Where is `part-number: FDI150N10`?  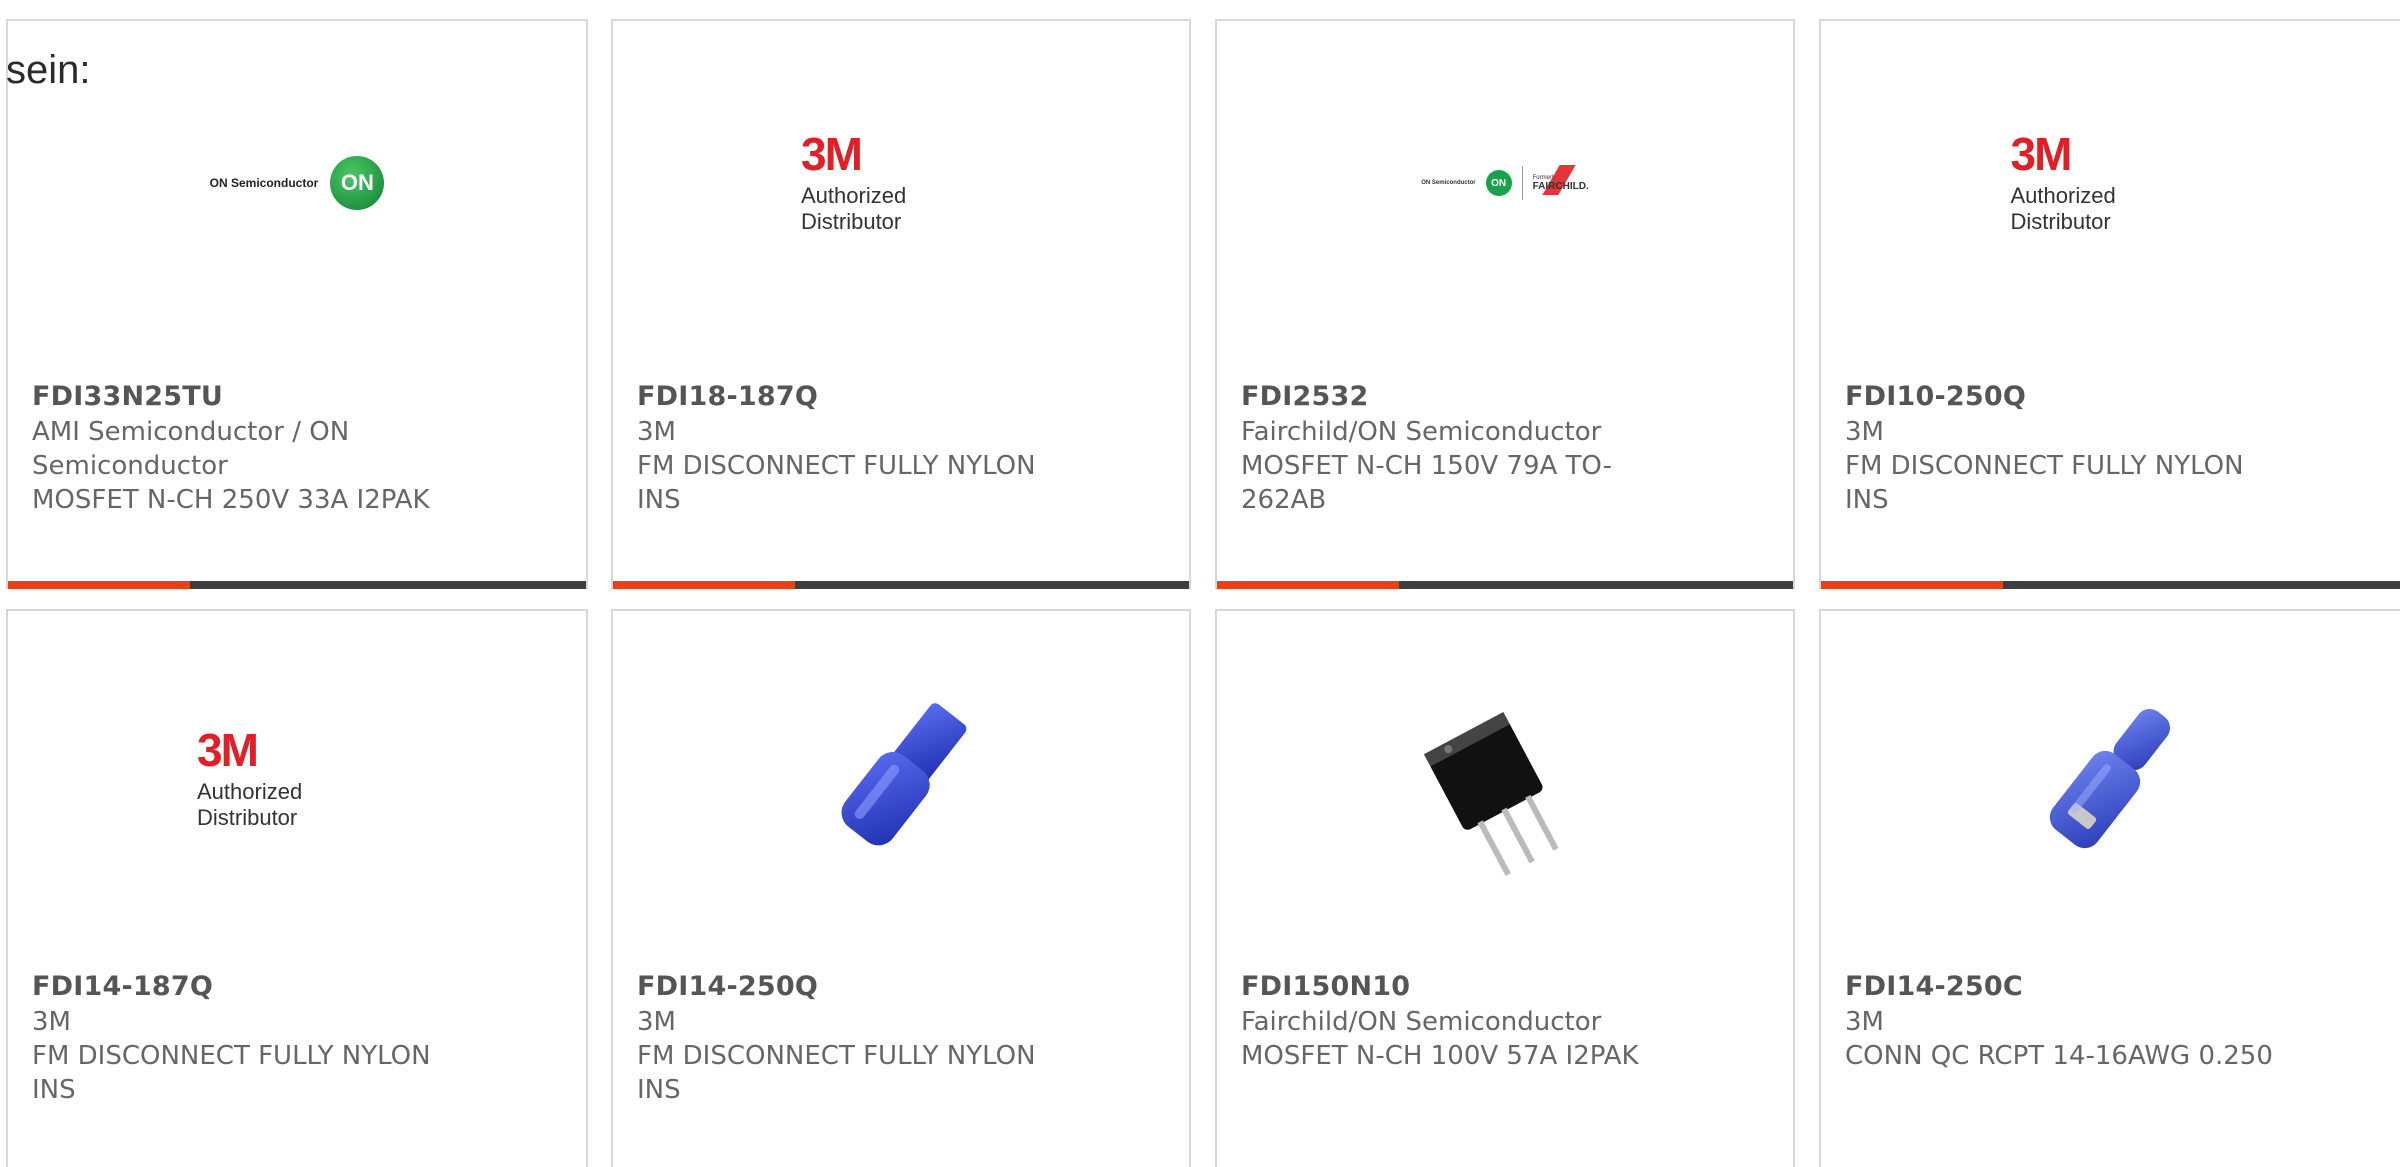
part-number: FDI150N10 is located at coordinates (1325, 986).